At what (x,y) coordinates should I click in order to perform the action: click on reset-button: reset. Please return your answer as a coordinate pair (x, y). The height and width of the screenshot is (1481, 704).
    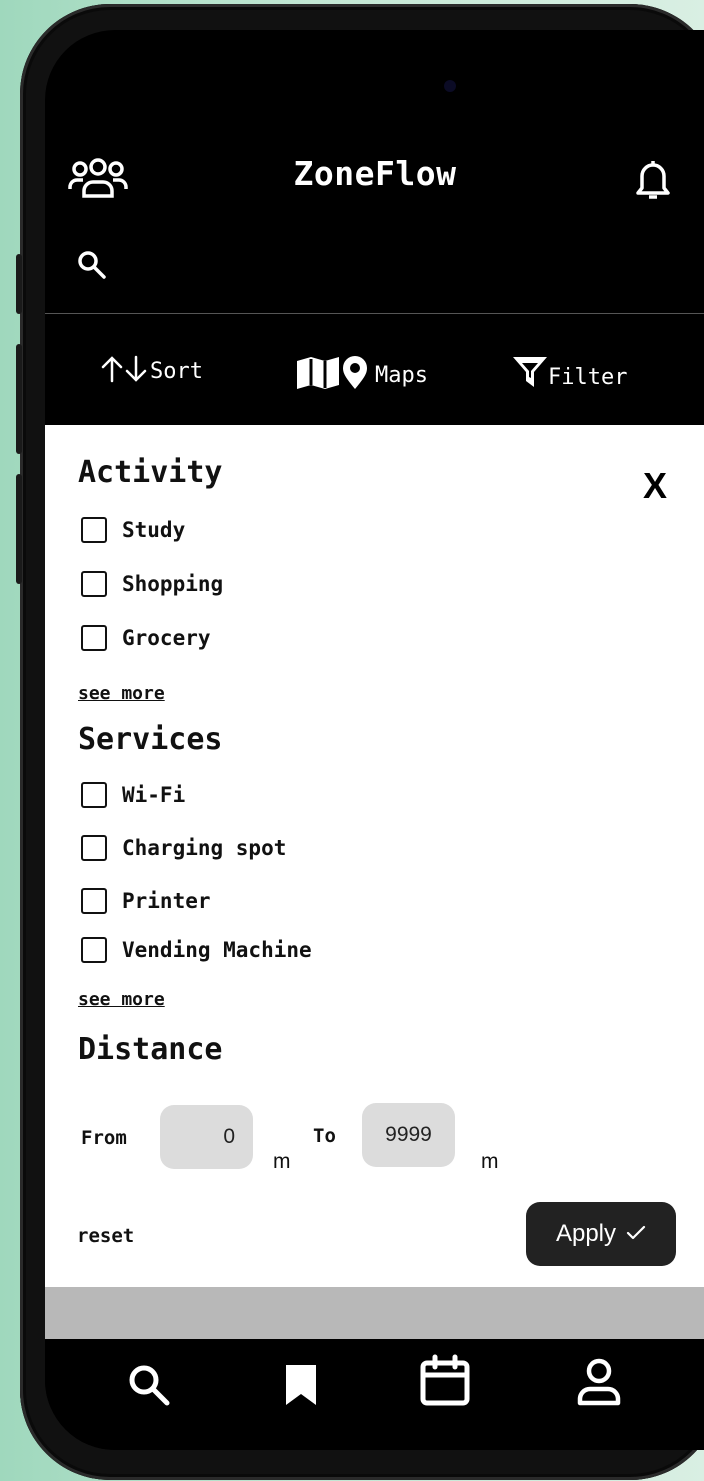
    Looking at the image, I should click on (105, 1236).